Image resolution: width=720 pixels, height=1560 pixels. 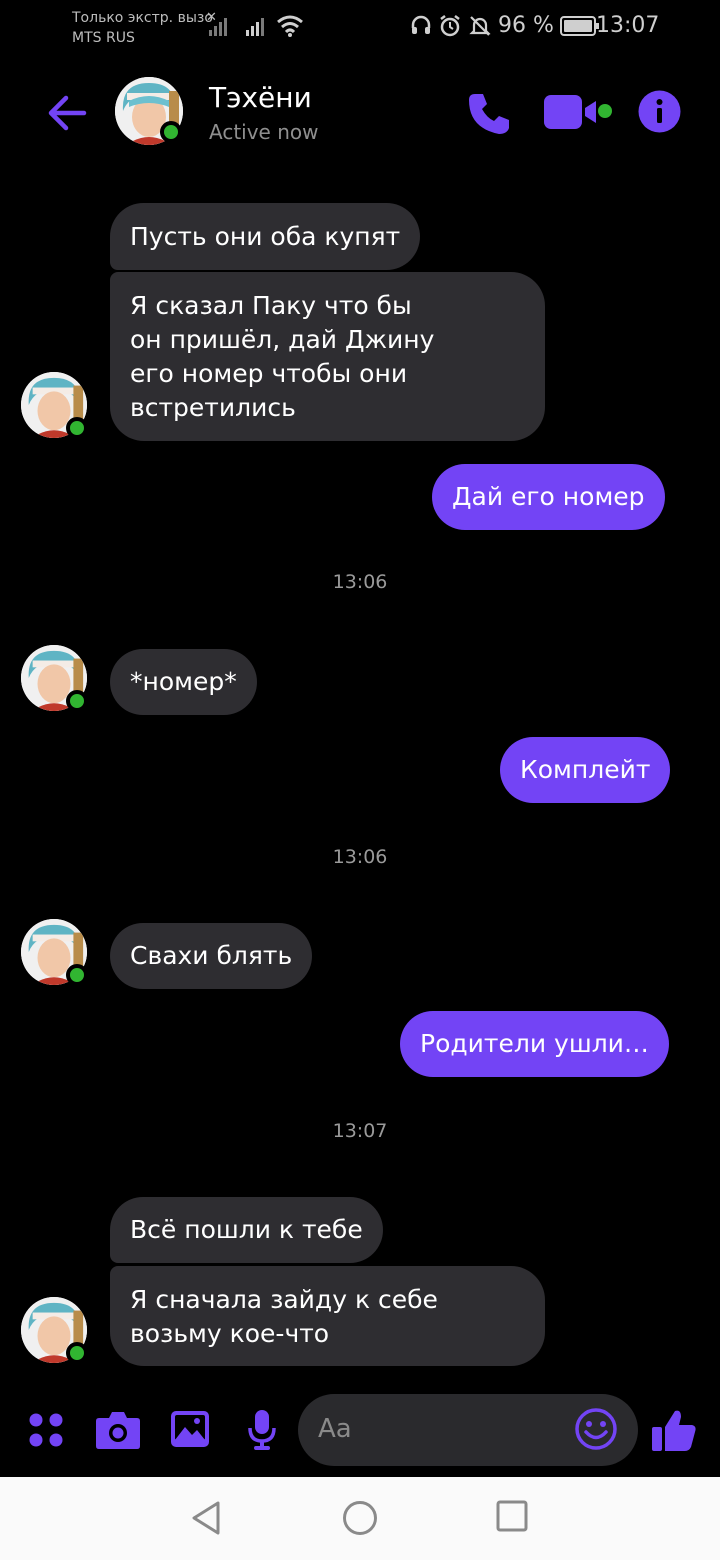 What do you see at coordinates (46, 1430) in the screenshot?
I see `apps-grid-icon` at bounding box center [46, 1430].